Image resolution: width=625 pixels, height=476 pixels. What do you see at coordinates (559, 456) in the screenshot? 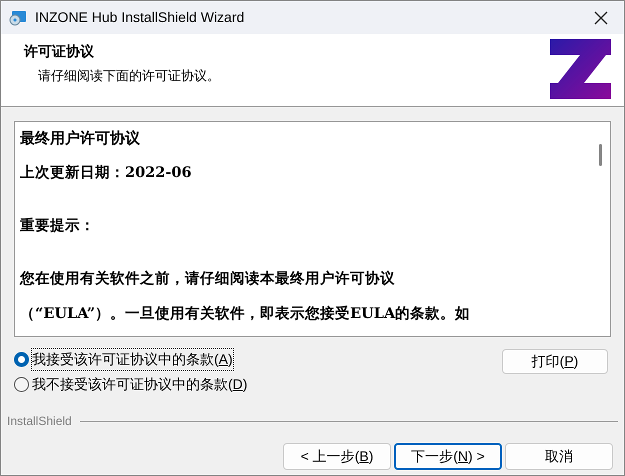
I see `wizard-button: 取消` at bounding box center [559, 456].